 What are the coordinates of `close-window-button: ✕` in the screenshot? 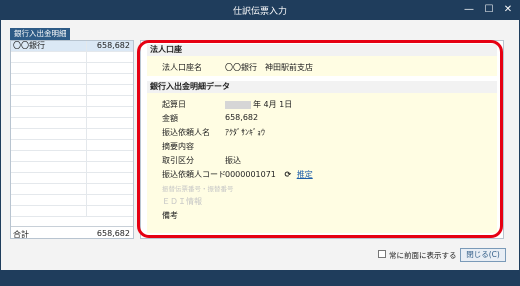 It's located at (508, 10).